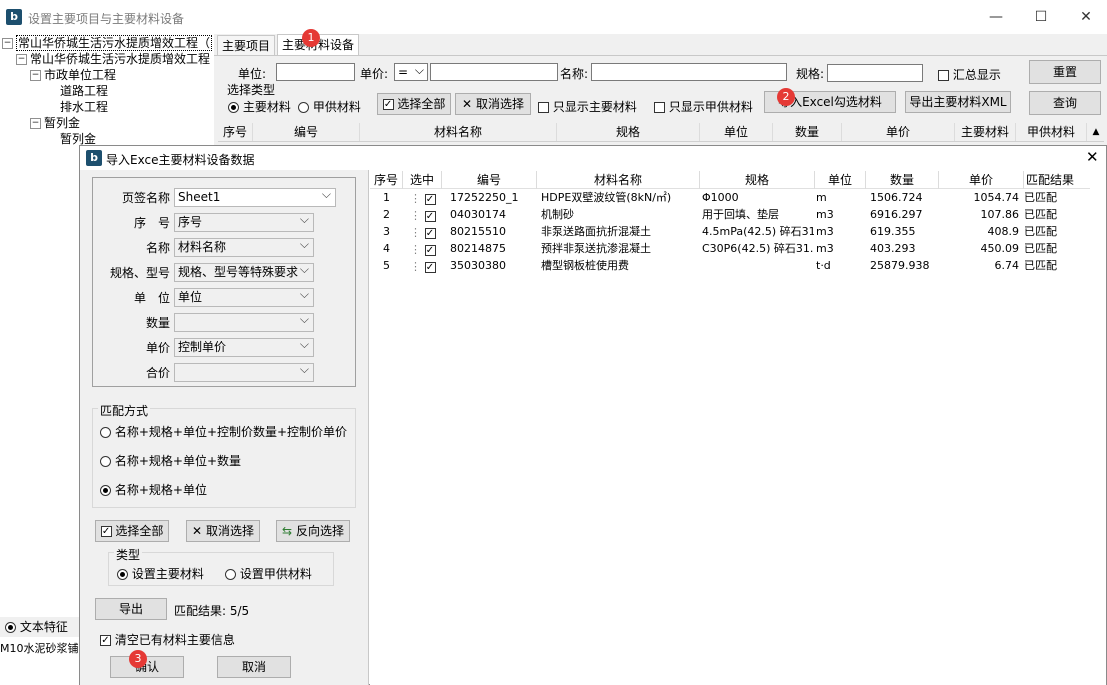 The width and height of the screenshot is (1107, 685). What do you see at coordinates (287, 531) in the screenshot?
I see `reverse-icon: ⇆` at bounding box center [287, 531].